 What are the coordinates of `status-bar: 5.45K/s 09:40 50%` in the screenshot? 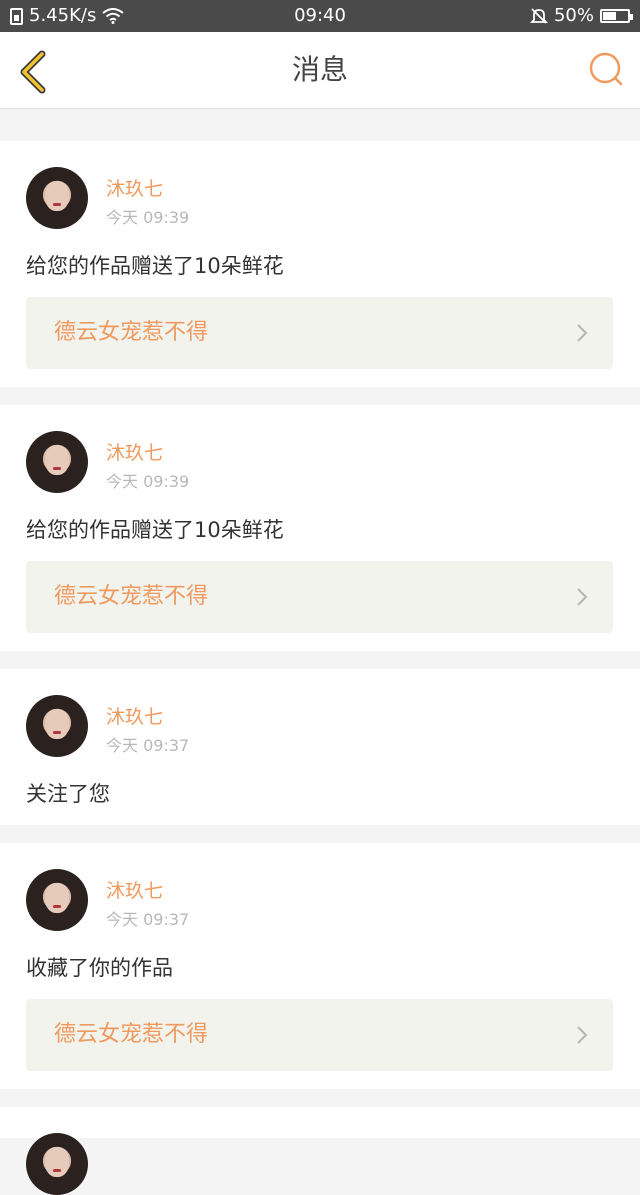 It's located at (320, 16).